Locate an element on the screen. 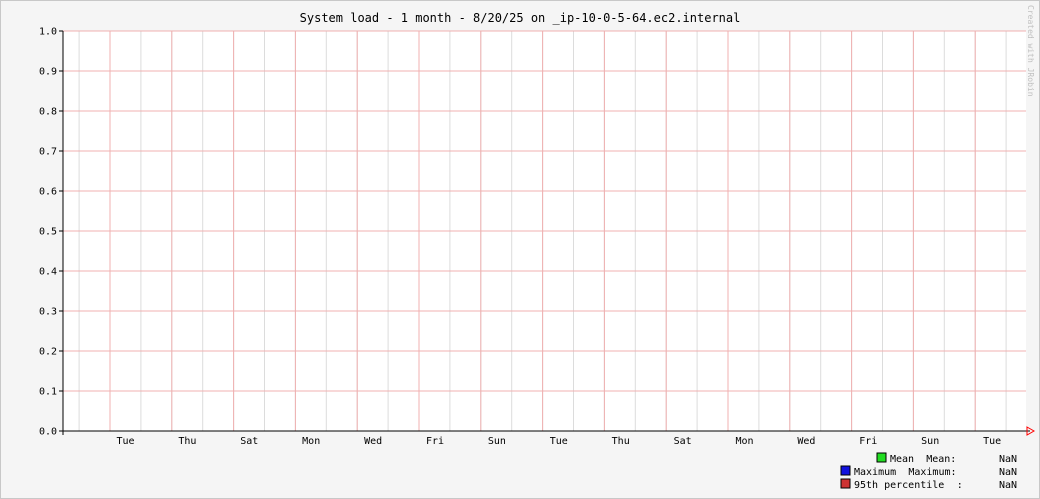 The height and width of the screenshot is (499, 1040). y-tick-label: 0.4 is located at coordinates (48, 272).